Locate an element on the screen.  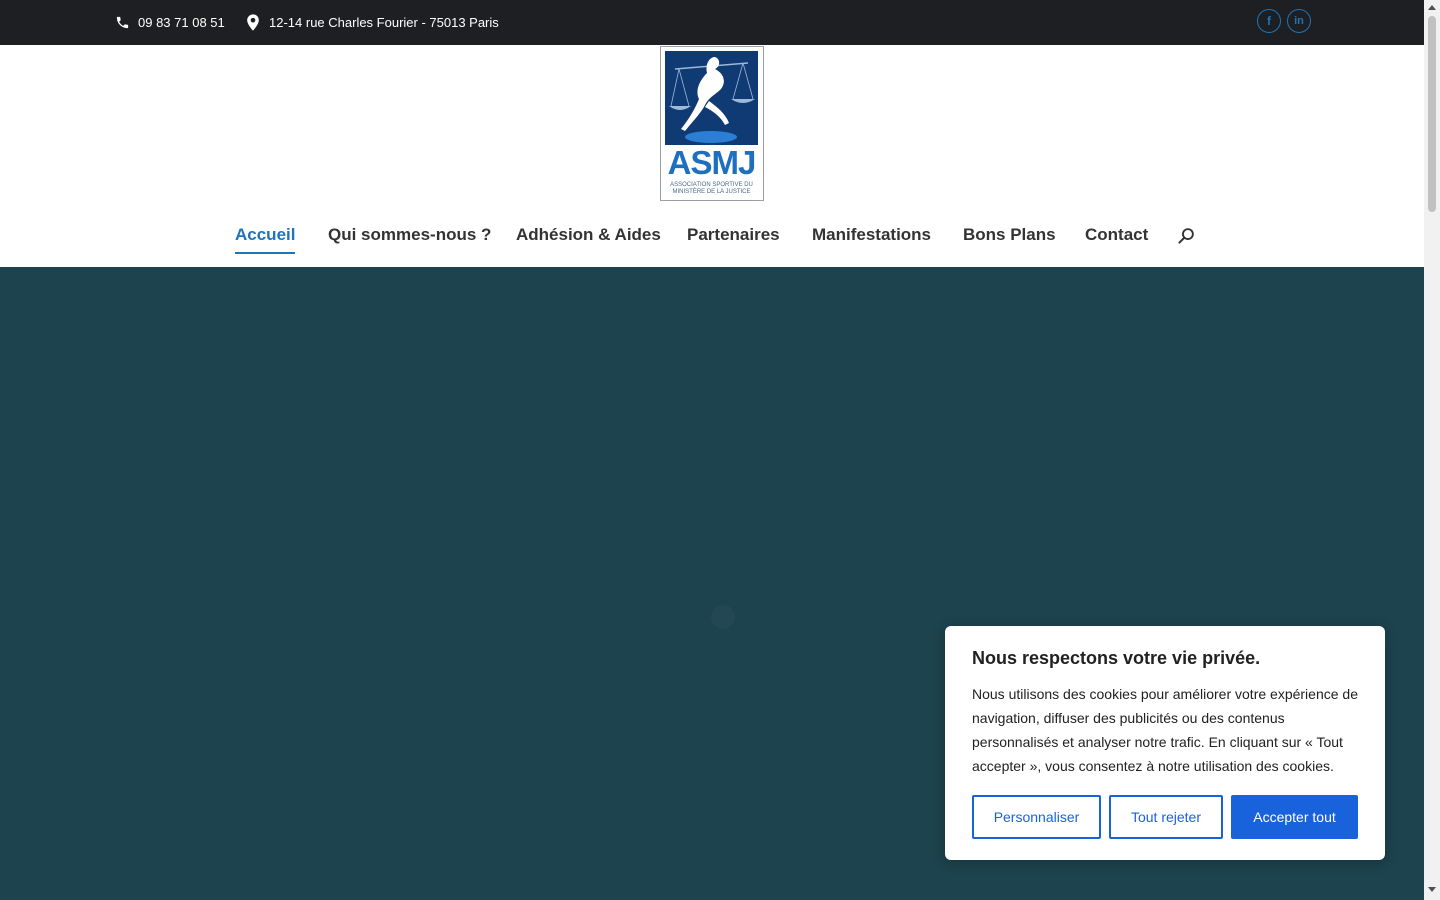
loading-spinner-icon is located at coordinates (723, 617).